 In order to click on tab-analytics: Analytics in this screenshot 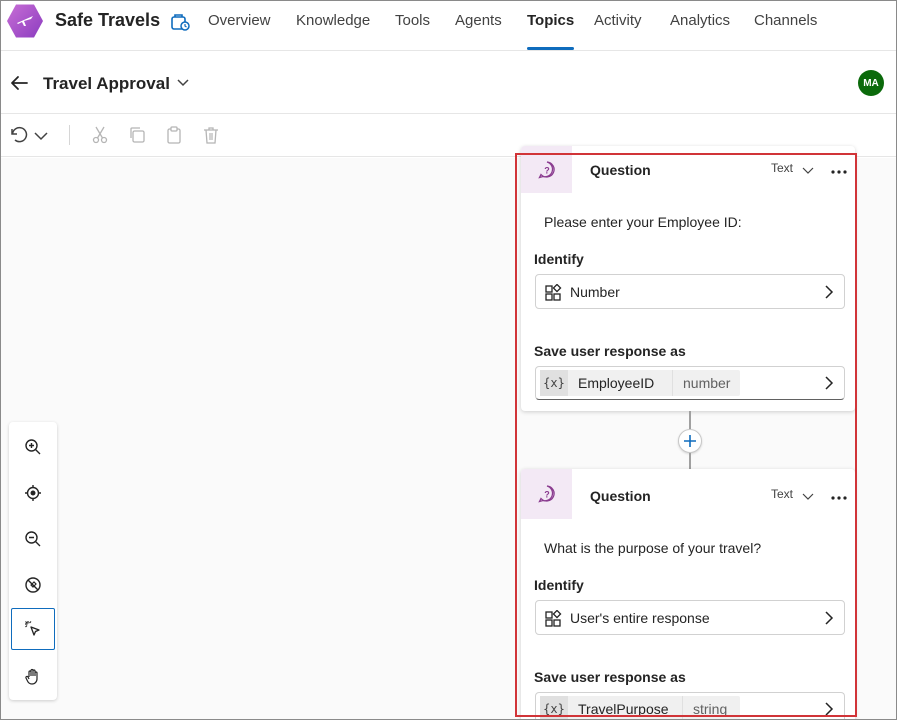, I will do `click(700, 31)`.